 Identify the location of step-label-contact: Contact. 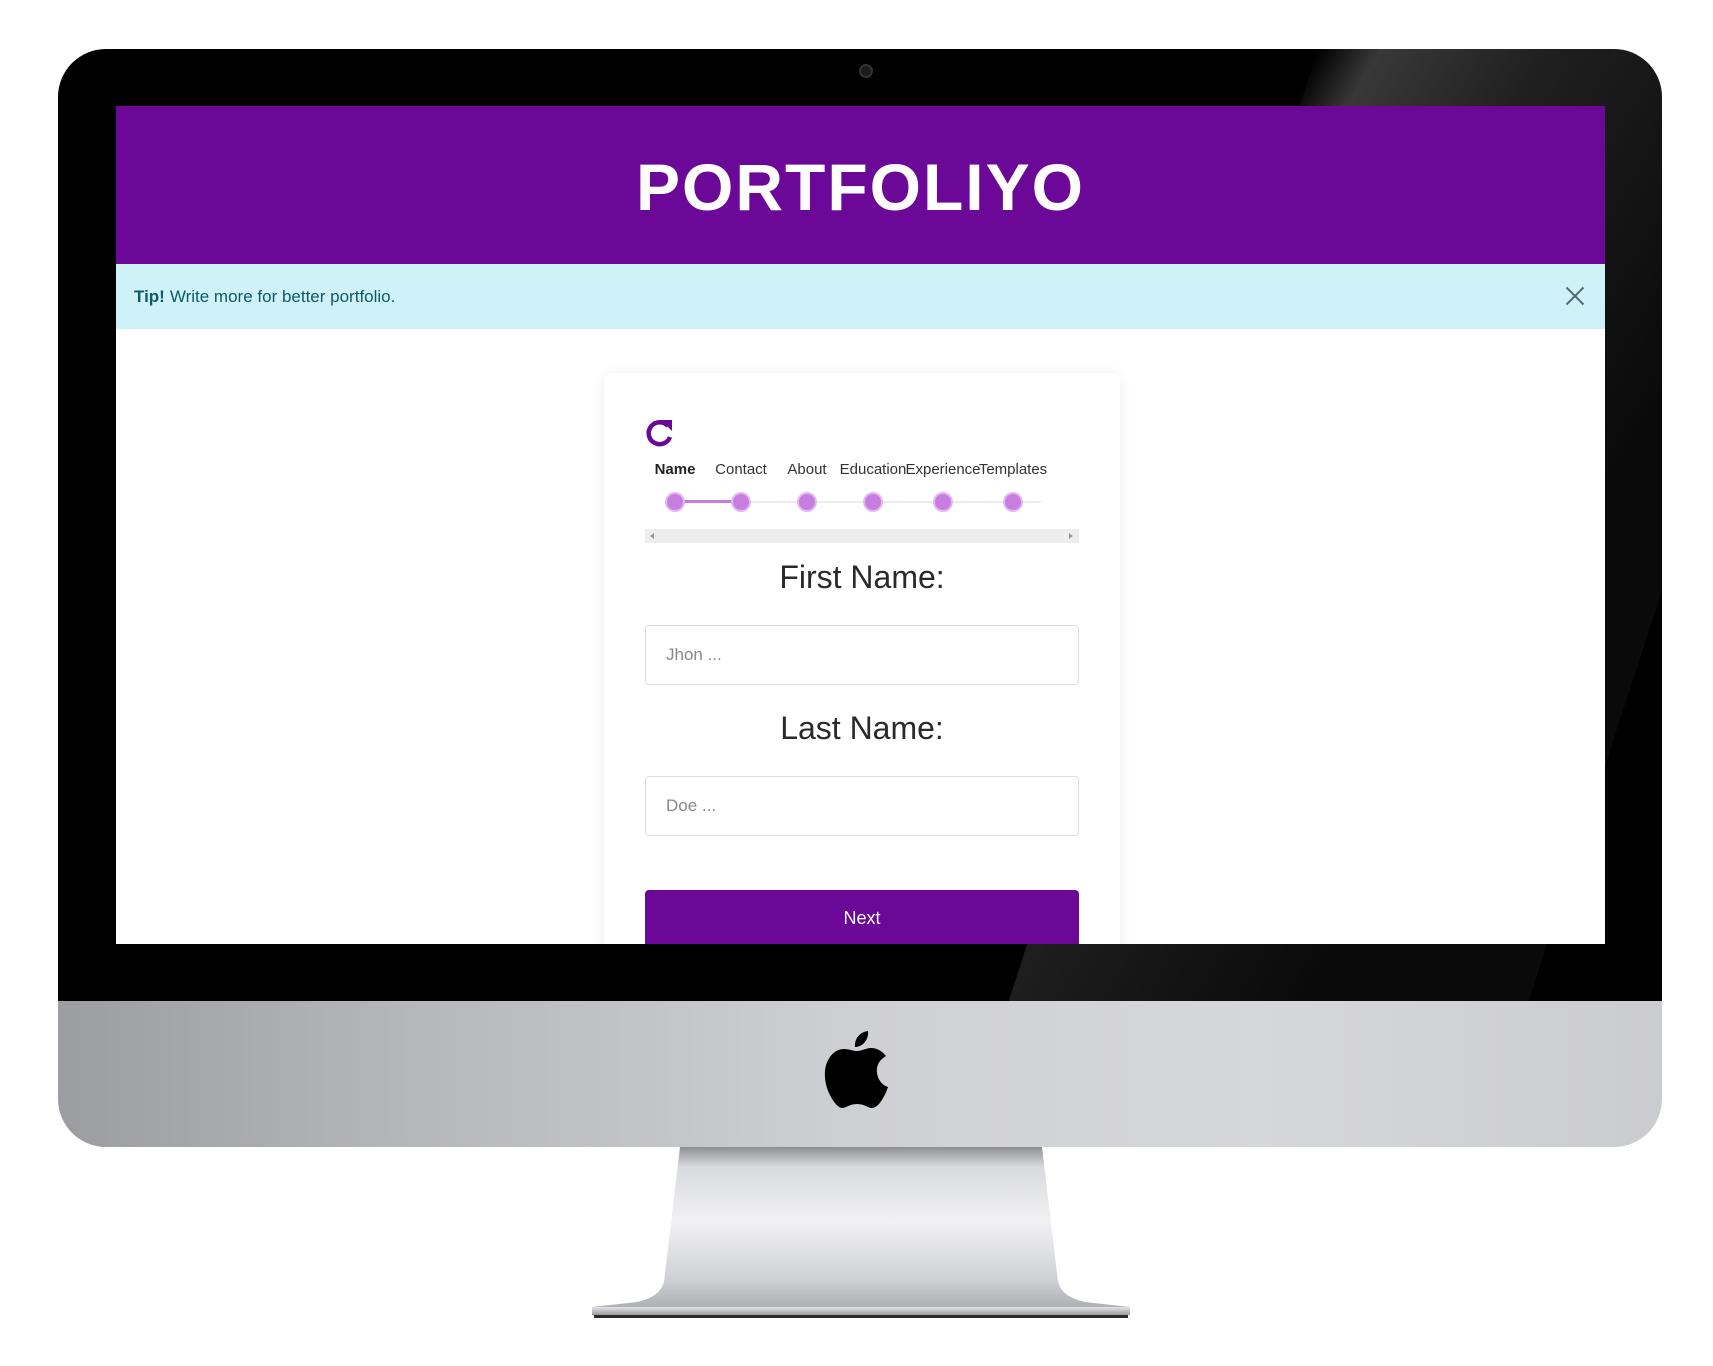
(741, 469).